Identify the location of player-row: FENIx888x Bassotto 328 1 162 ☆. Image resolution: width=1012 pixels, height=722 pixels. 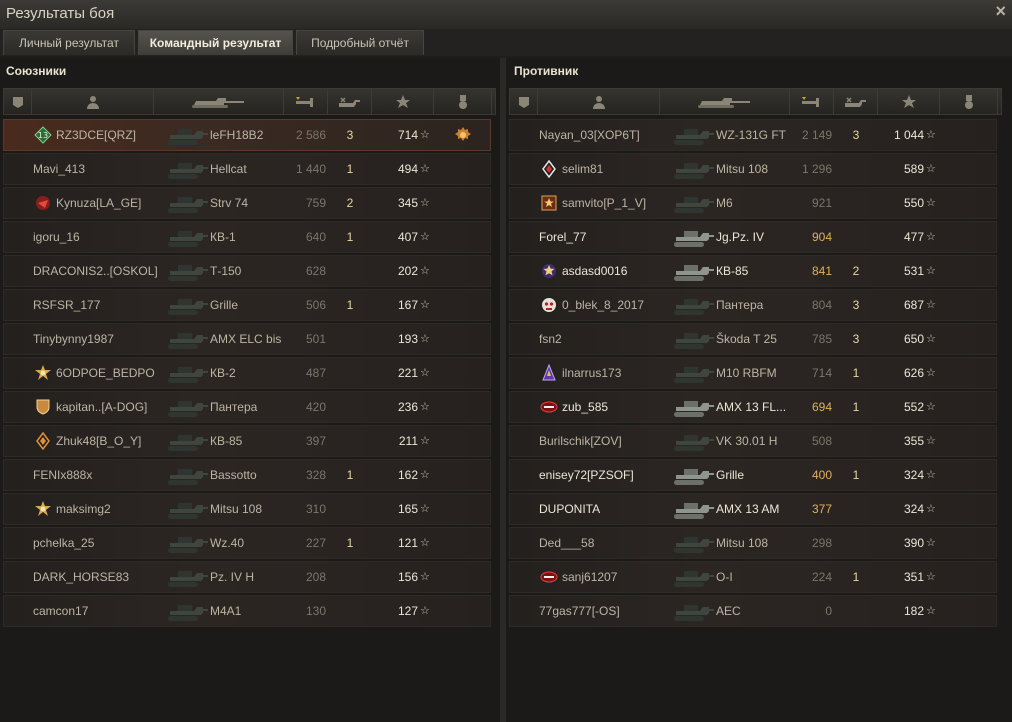
(247, 475).